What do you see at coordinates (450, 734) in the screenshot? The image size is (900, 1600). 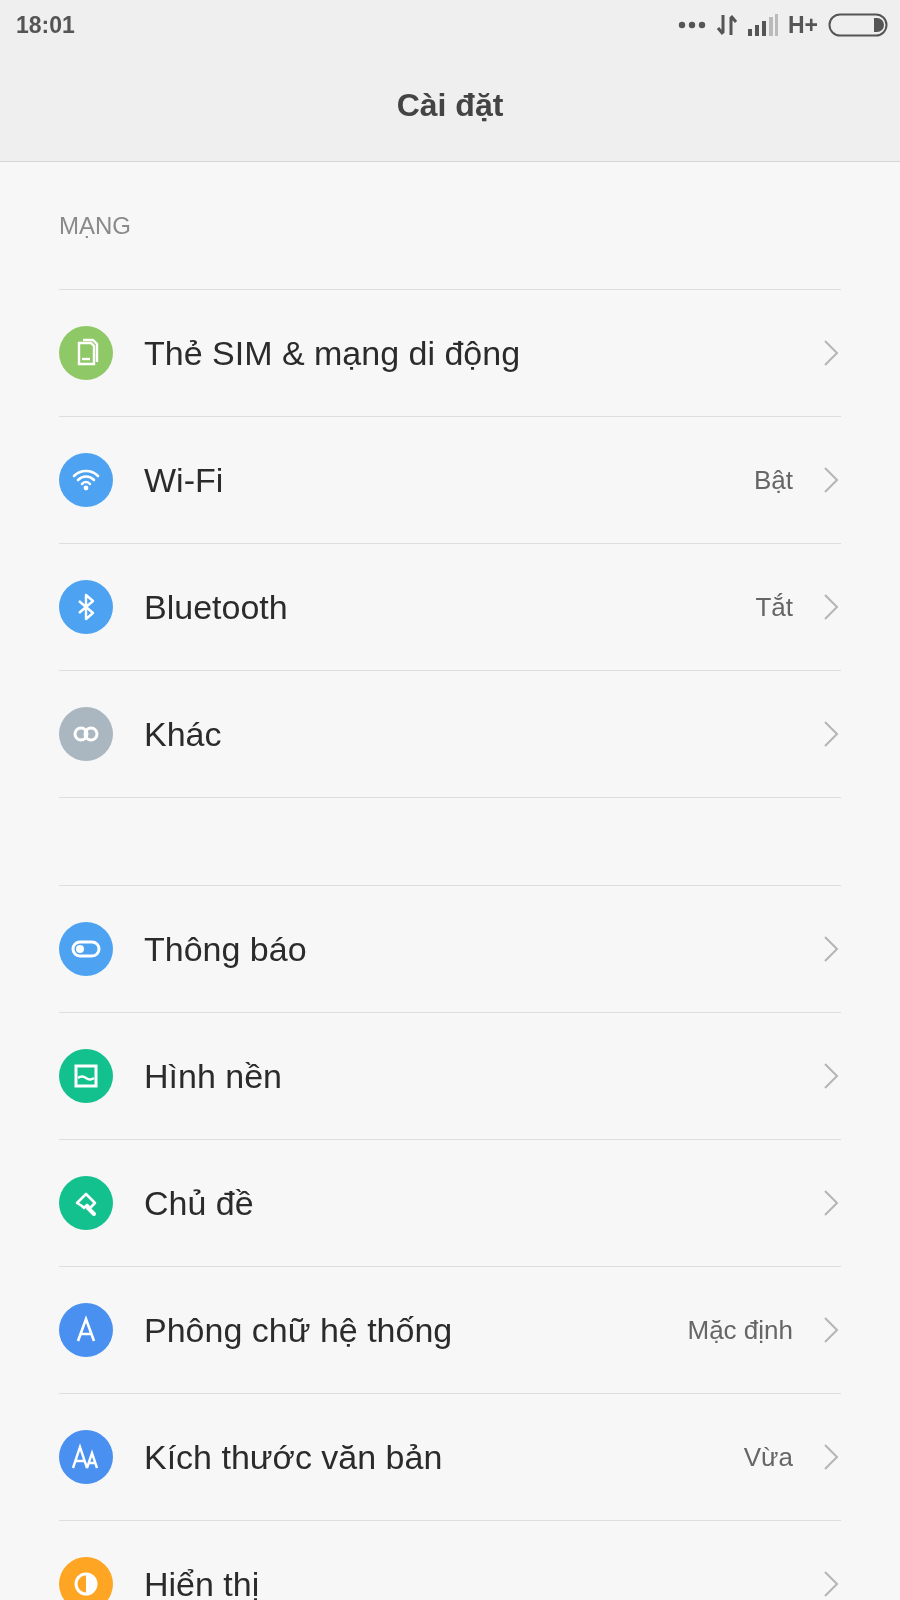 I see `settings-item: Khác` at bounding box center [450, 734].